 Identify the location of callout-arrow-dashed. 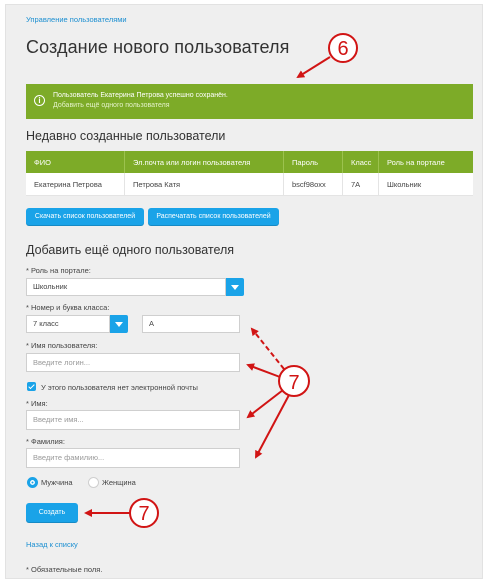
(267, 348).